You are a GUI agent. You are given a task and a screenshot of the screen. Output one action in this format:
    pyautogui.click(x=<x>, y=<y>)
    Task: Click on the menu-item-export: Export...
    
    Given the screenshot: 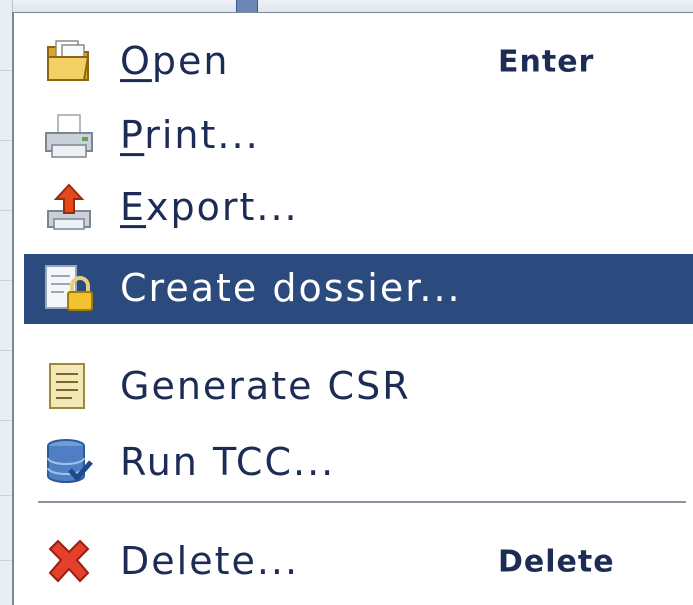 What is the action you would take?
    pyautogui.click(x=358, y=208)
    